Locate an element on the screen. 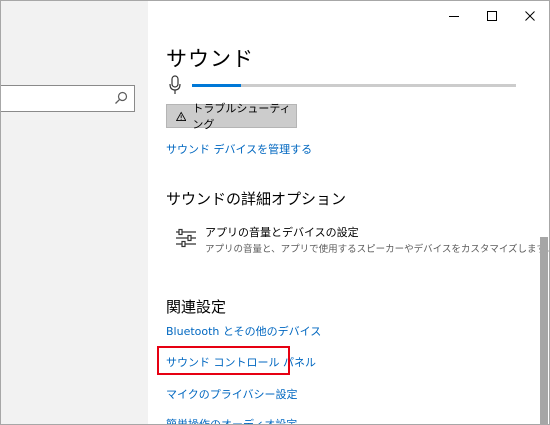 The height and width of the screenshot is (425, 550). minimize-icon is located at coordinates (454, 16).